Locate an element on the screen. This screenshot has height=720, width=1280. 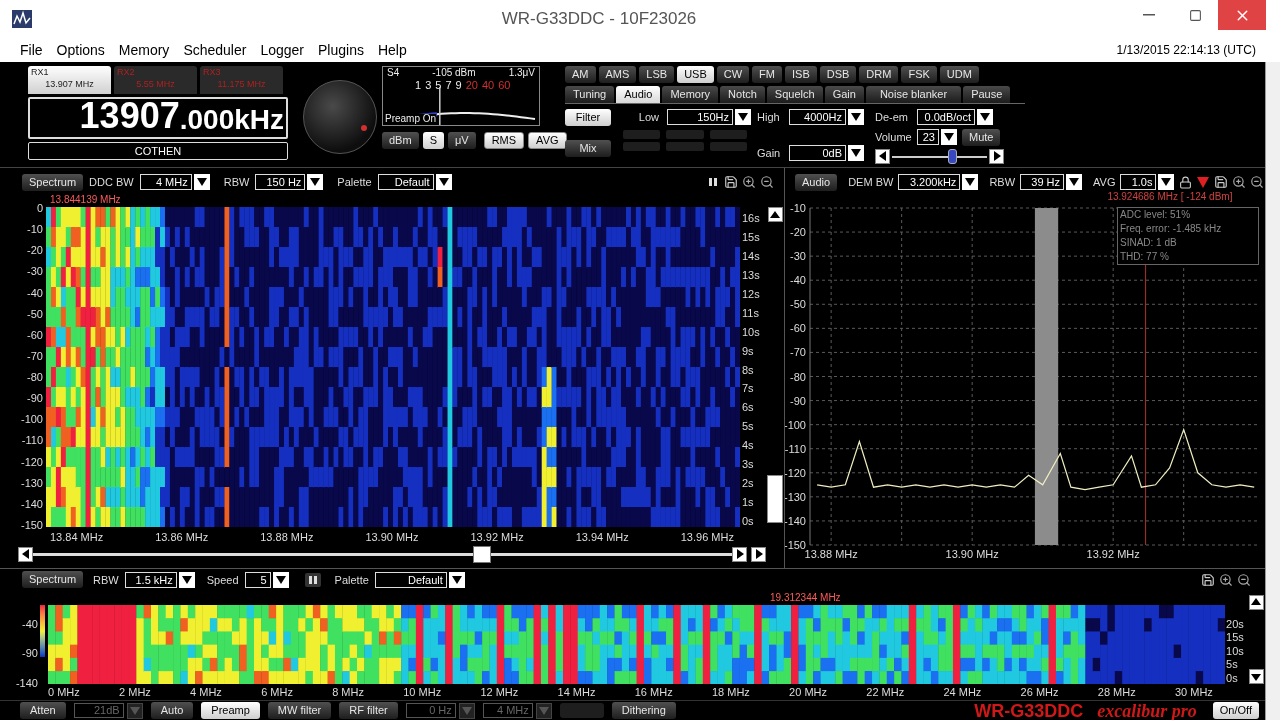
lock-icon is located at coordinates (1186, 182).